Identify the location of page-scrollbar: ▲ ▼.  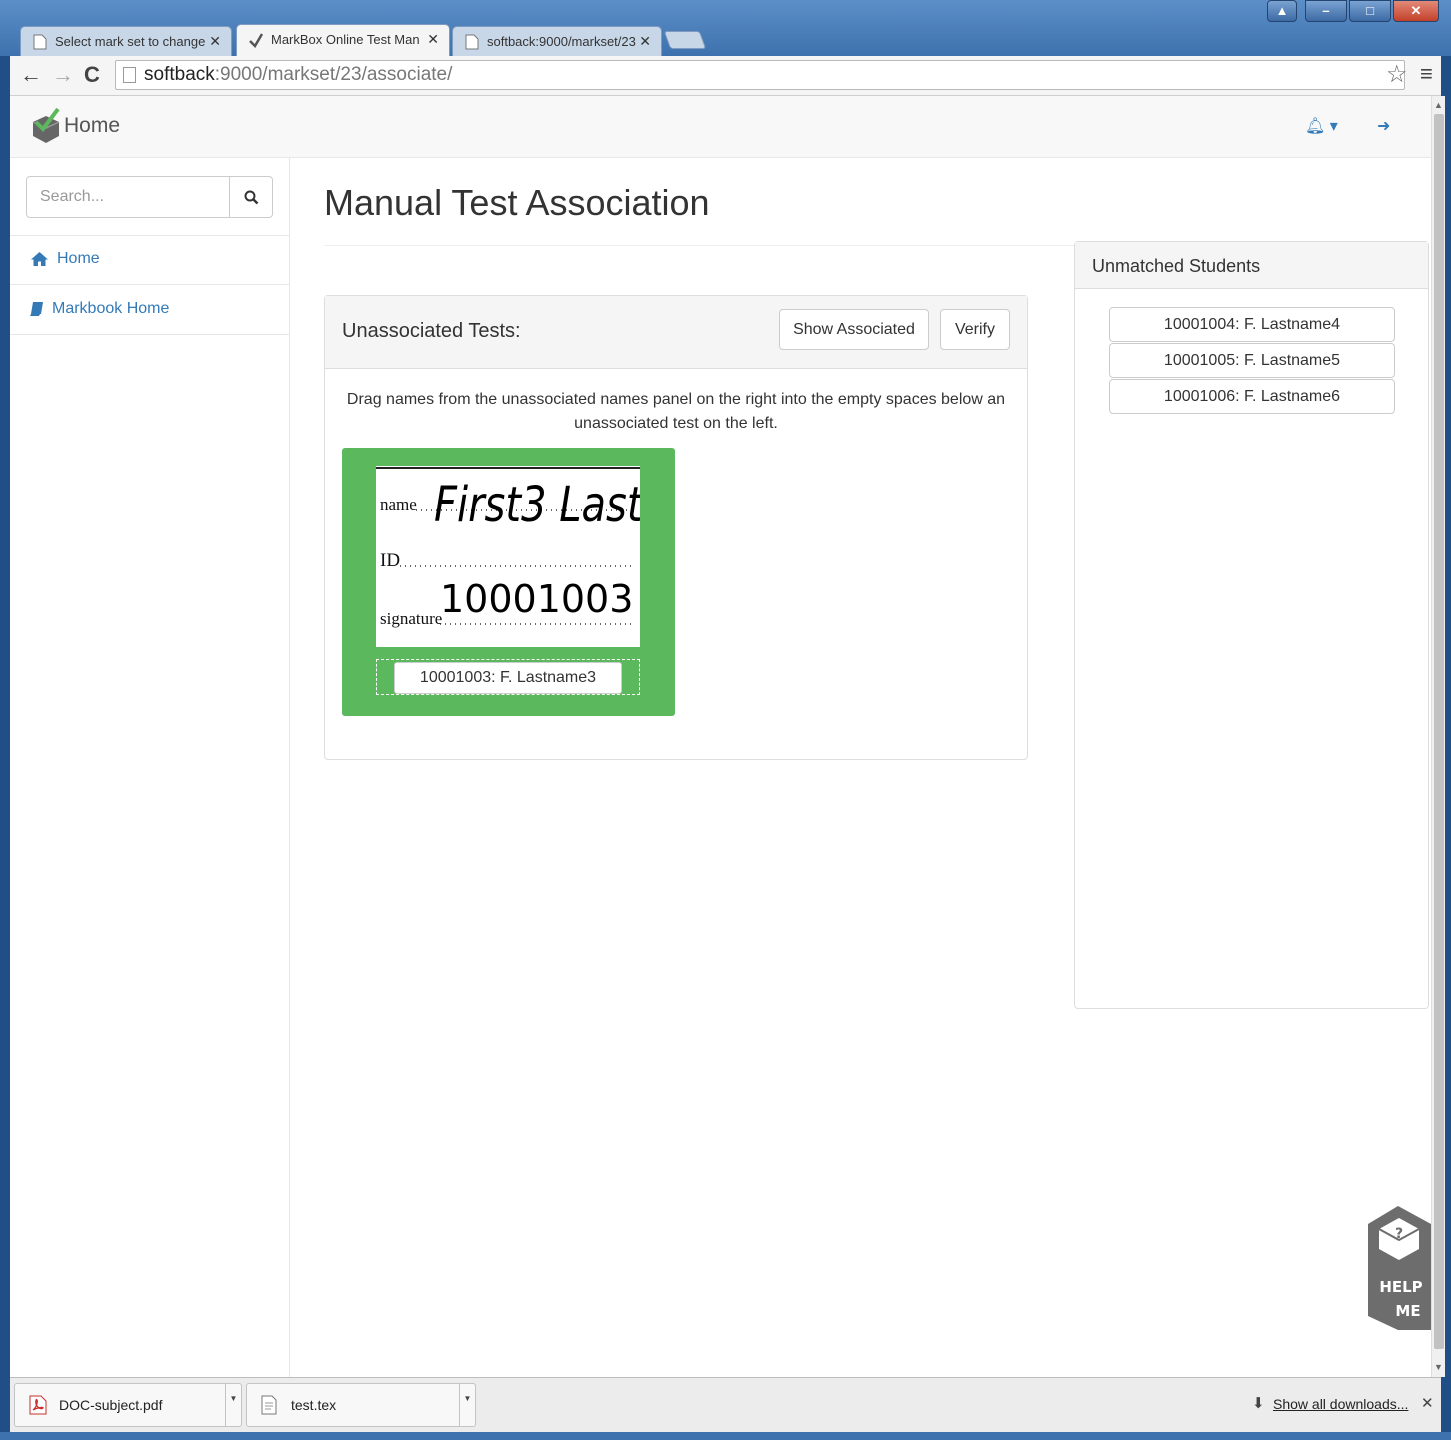
(1438, 736).